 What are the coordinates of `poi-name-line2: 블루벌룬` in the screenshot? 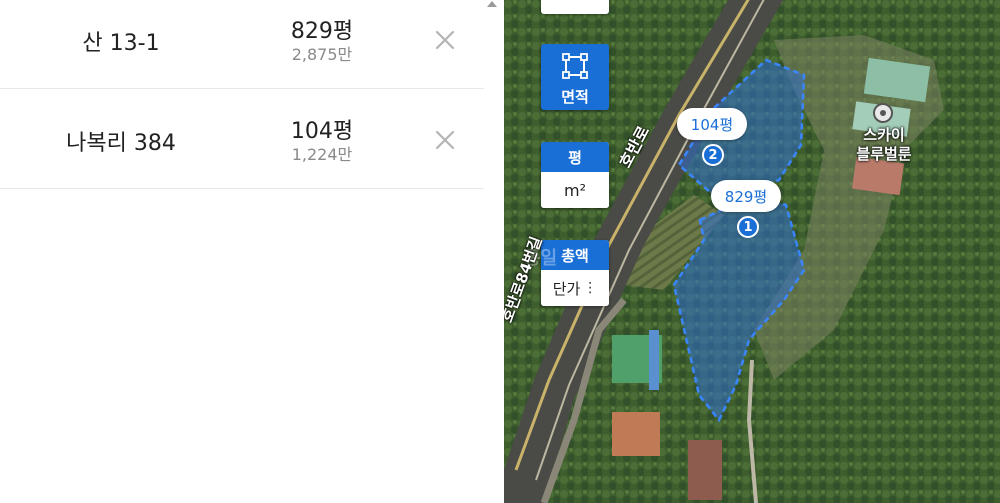 It's located at (884, 154).